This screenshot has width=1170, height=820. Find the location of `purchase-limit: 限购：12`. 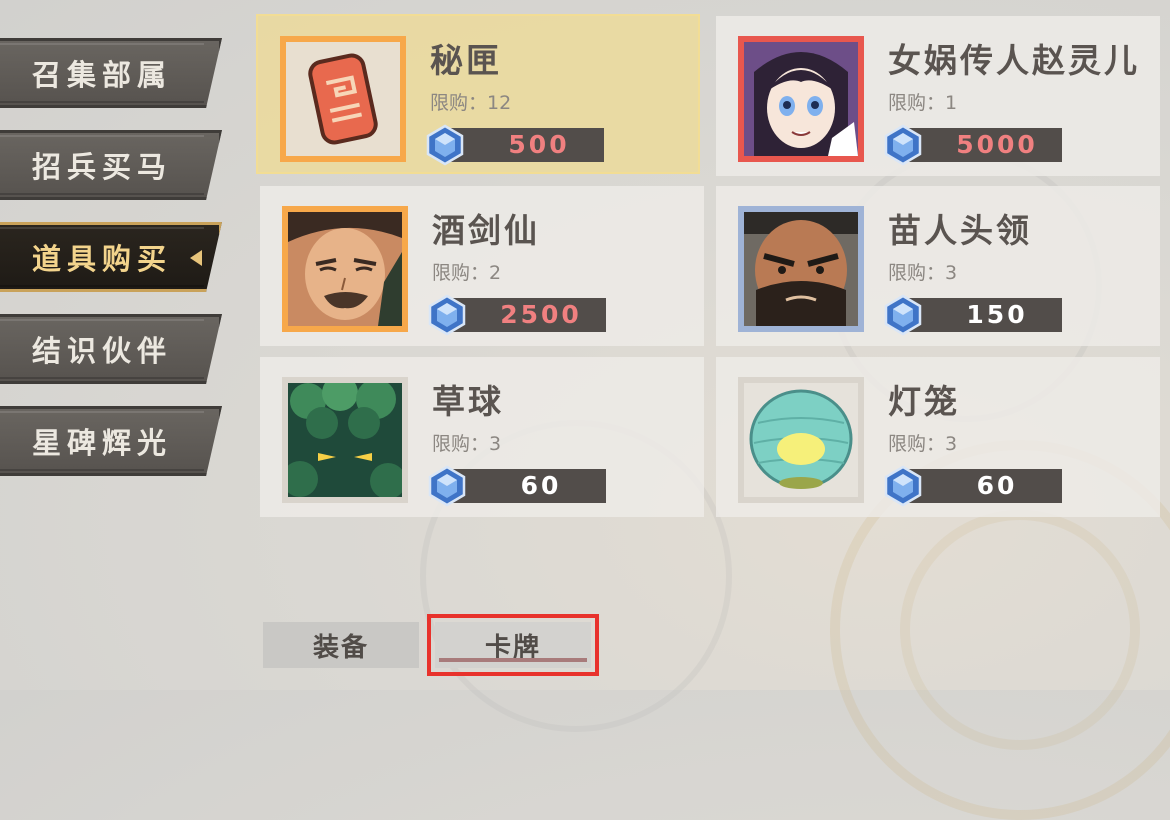

purchase-limit: 限购：12 is located at coordinates (471, 103).